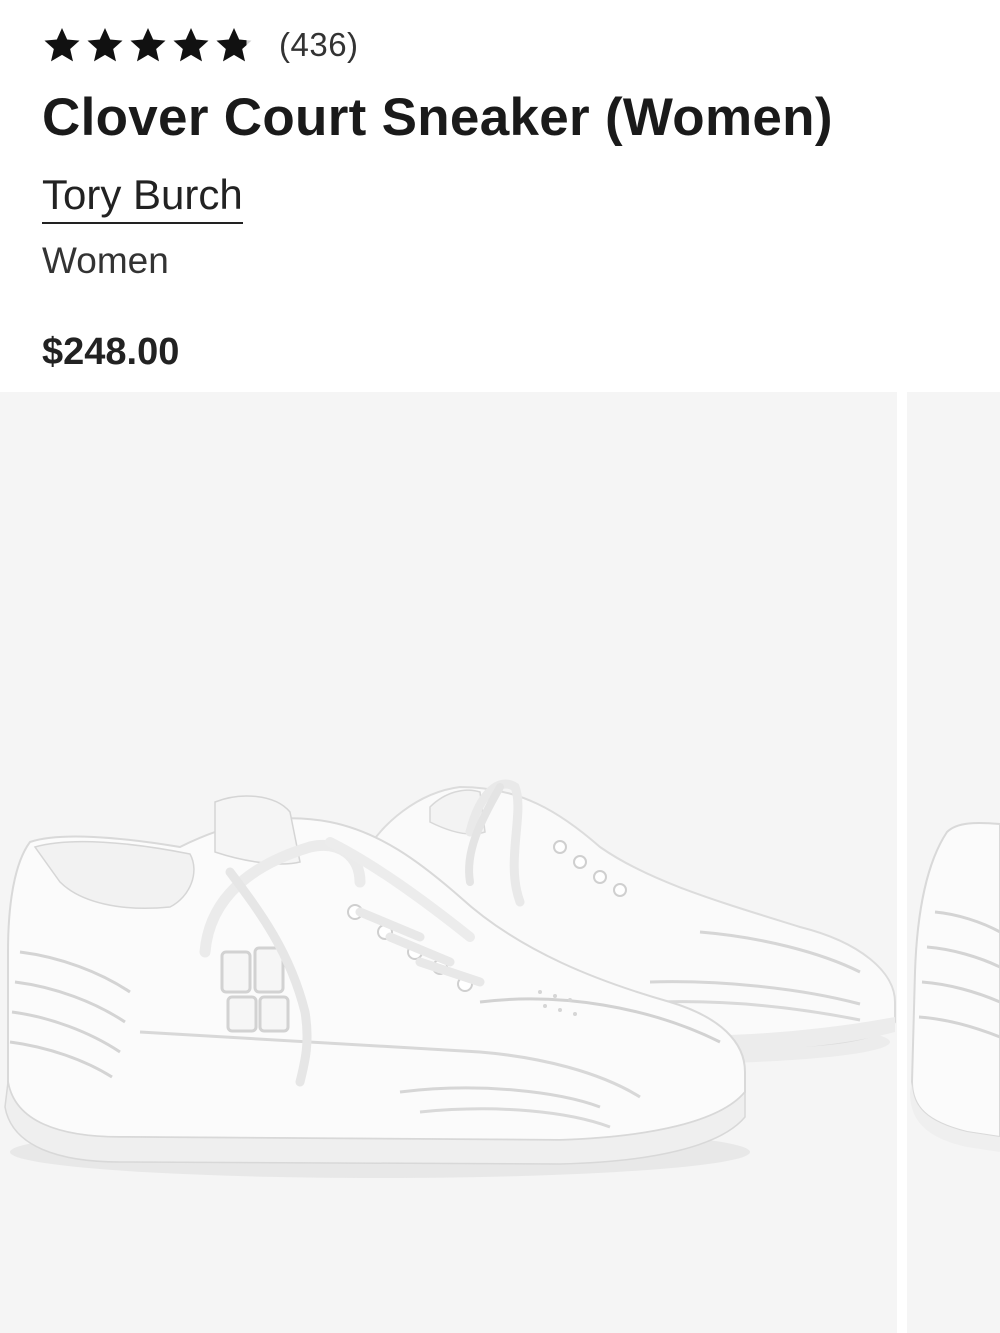 This screenshot has width=1000, height=1333. What do you see at coordinates (142, 197) in the screenshot?
I see `brand-link: Tory Burch` at bounding box center [142, 197].